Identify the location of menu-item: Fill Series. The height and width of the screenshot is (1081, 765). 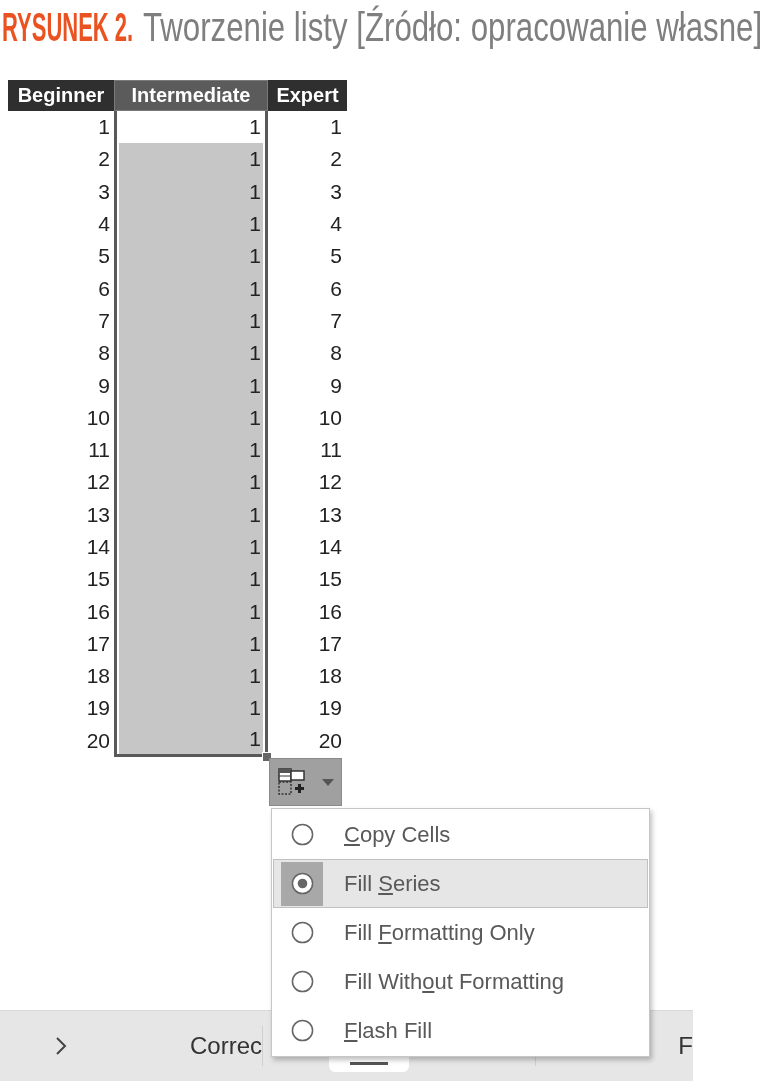
(460, 883).